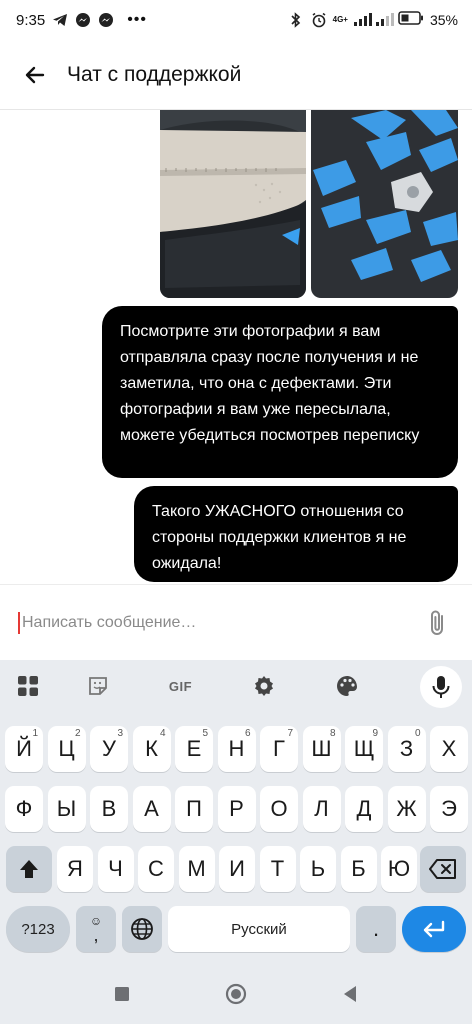 This screenshot has width=472, height=1024. Describe the element at coordinates (406, 809) in the screenshot. I see `key-letter: Ж` at that location.